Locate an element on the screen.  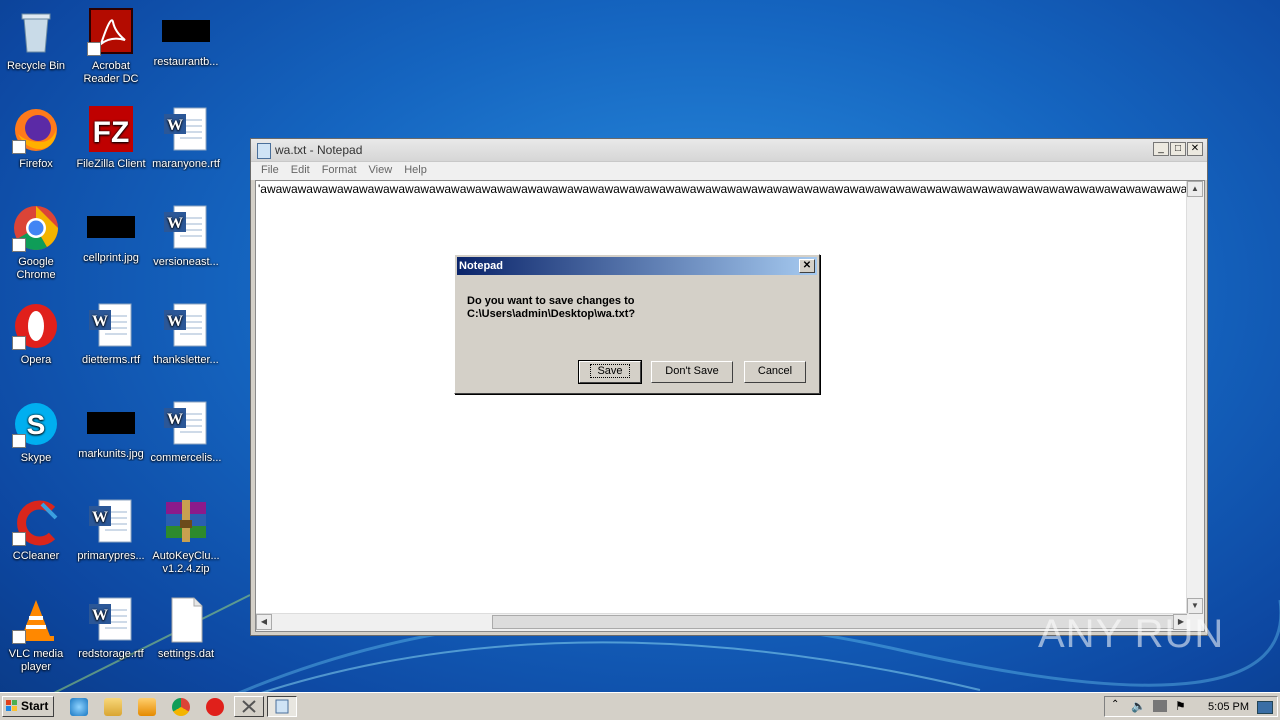
maximize-button: □ is located at coordinates (1178, 149).